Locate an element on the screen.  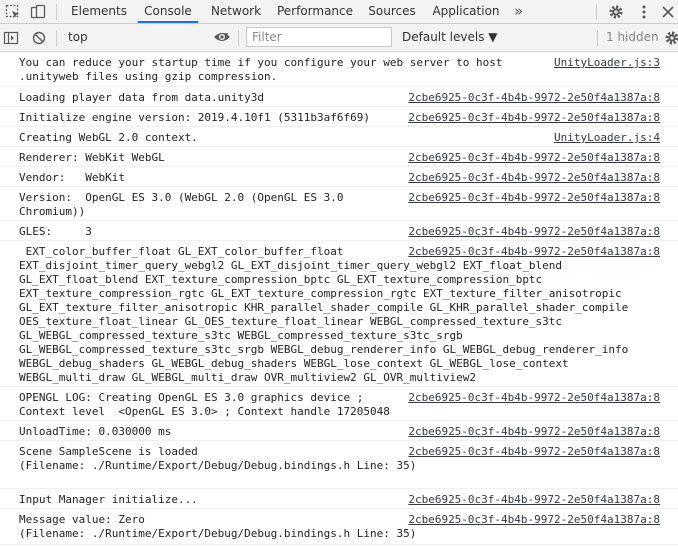
more-options-icon is located at coordinates (644, 12).